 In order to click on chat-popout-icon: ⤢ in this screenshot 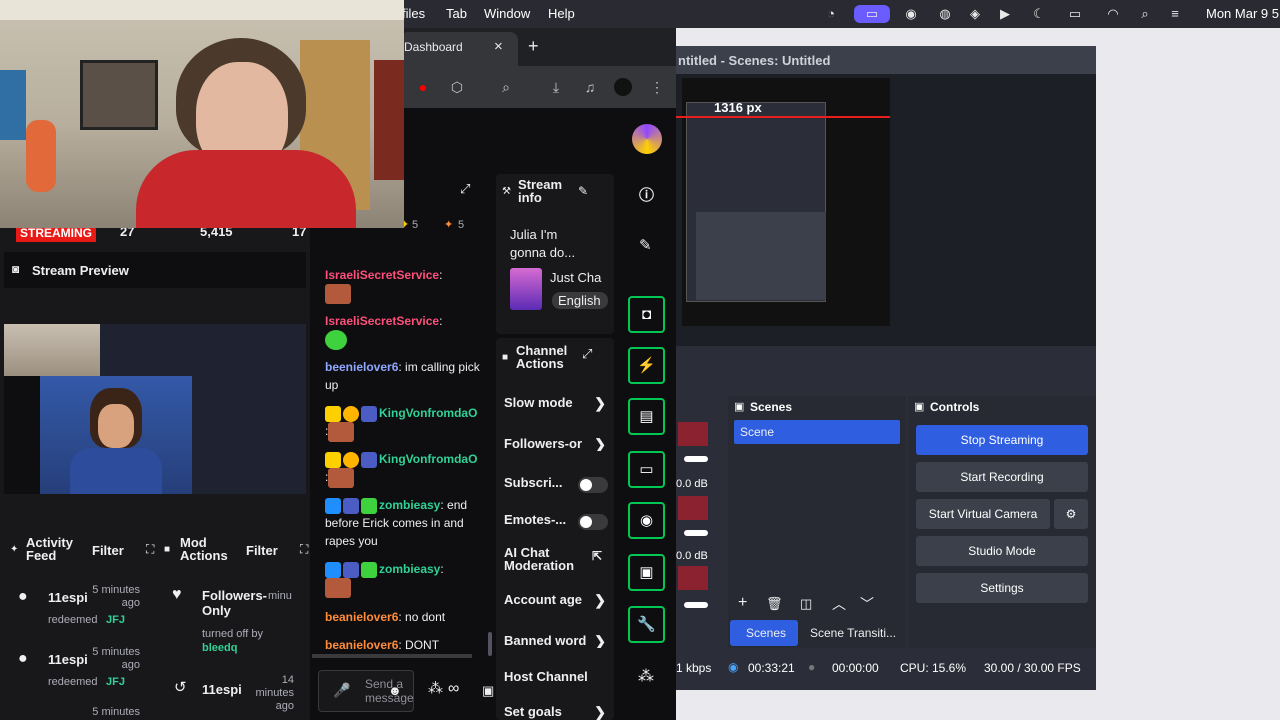, I will do `click(465, 189)`.